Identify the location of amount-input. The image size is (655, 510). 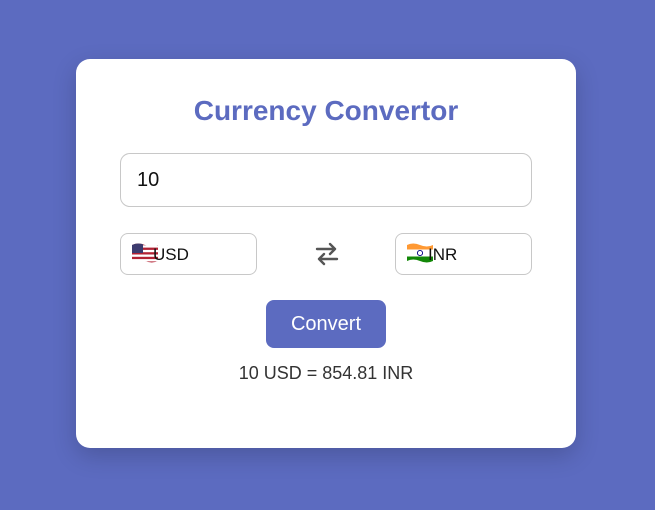
(326, 180).